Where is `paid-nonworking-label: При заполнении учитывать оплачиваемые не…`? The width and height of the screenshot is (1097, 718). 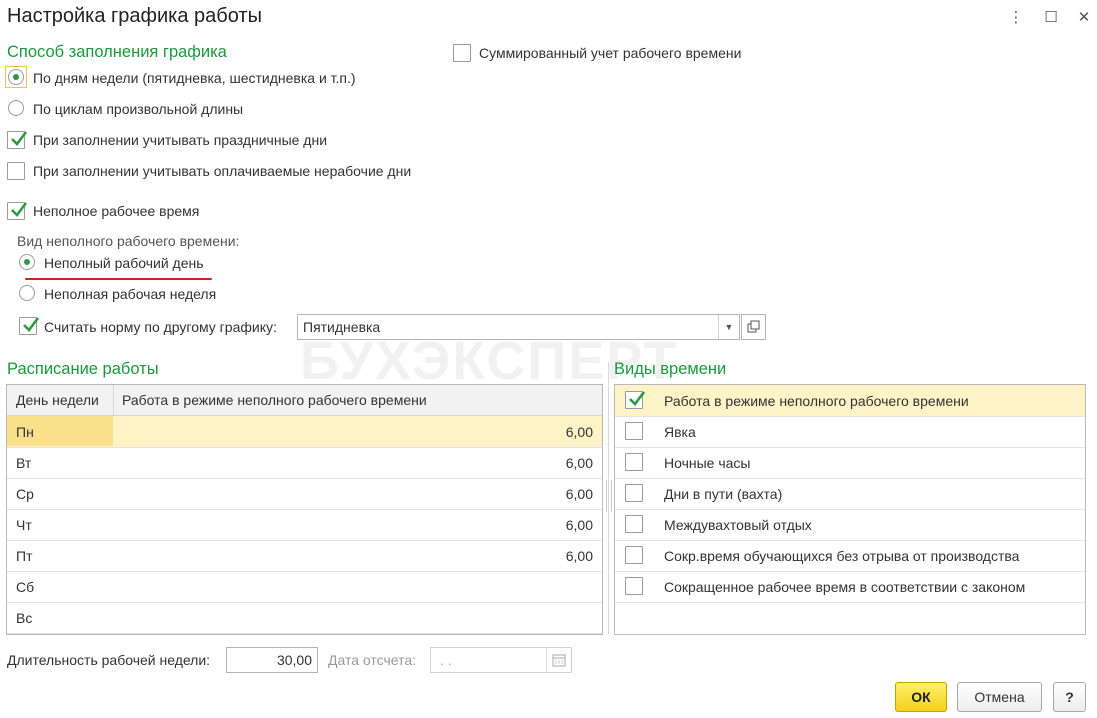
paid-nonworking-label: При заполнении учитывать оплачиваемые не… is located at coordinates (222, 171).